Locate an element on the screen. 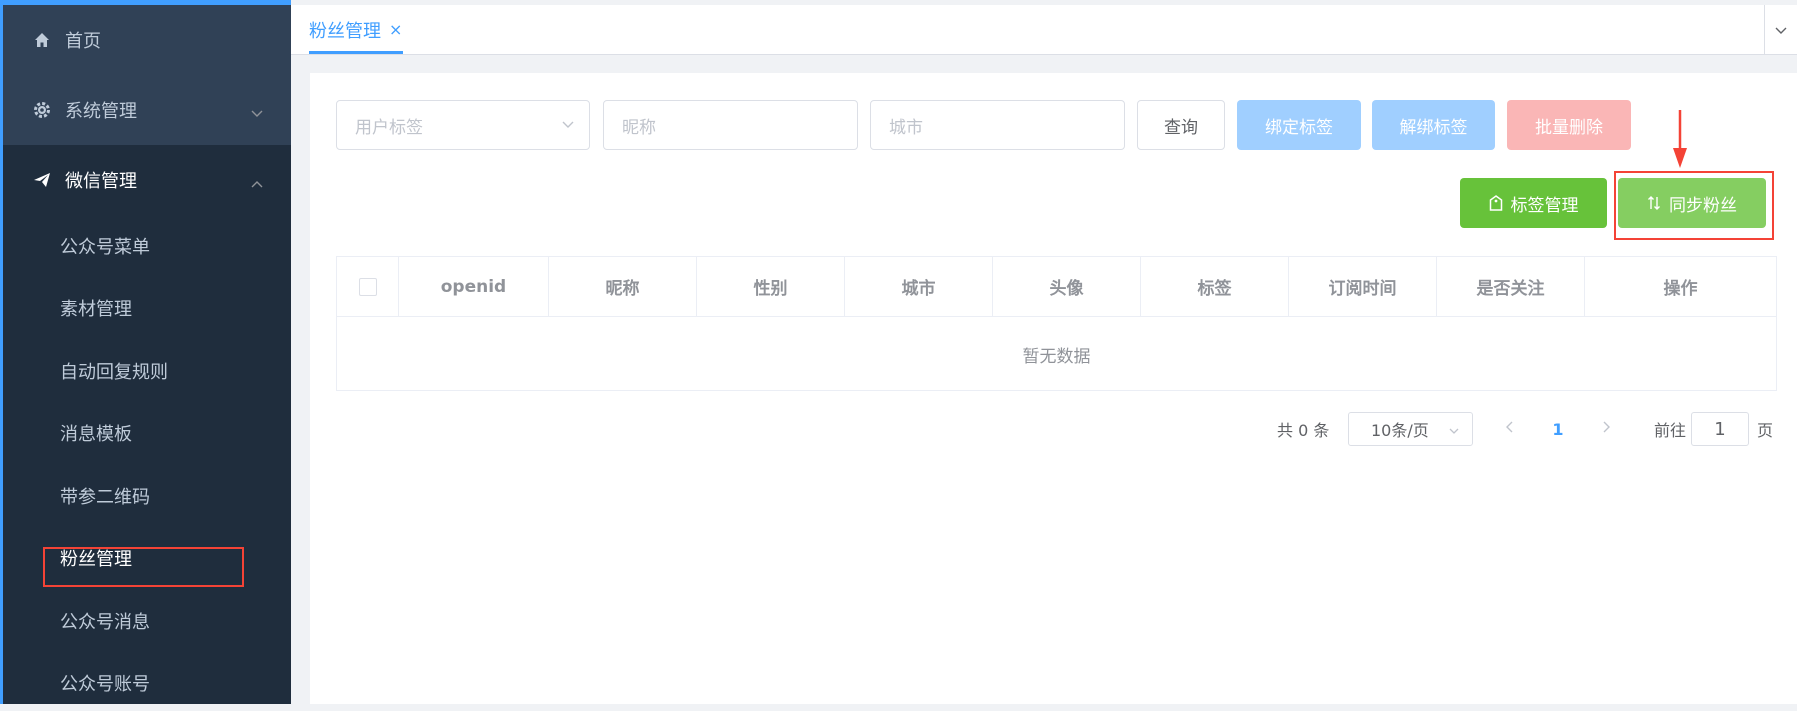  select-all-cell is located at coordinates (368, 286).